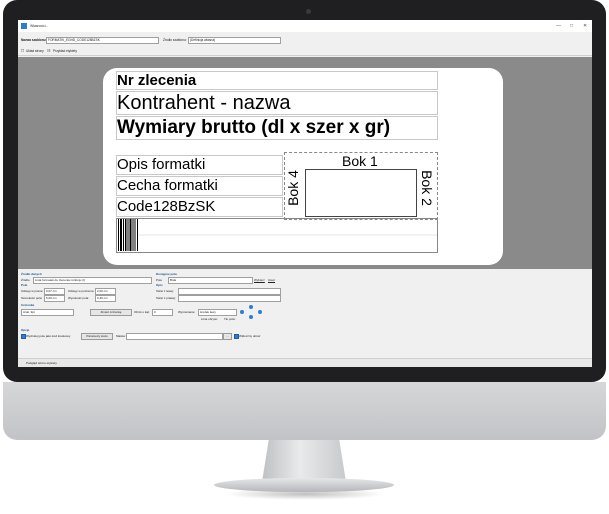 The width and height of the screenshot is (609, 514). Describe the element at coordinates (305, 51) in the screenshot. I see `toolbar: □ Układ strony ☷ Przykład etykiety` at that location.